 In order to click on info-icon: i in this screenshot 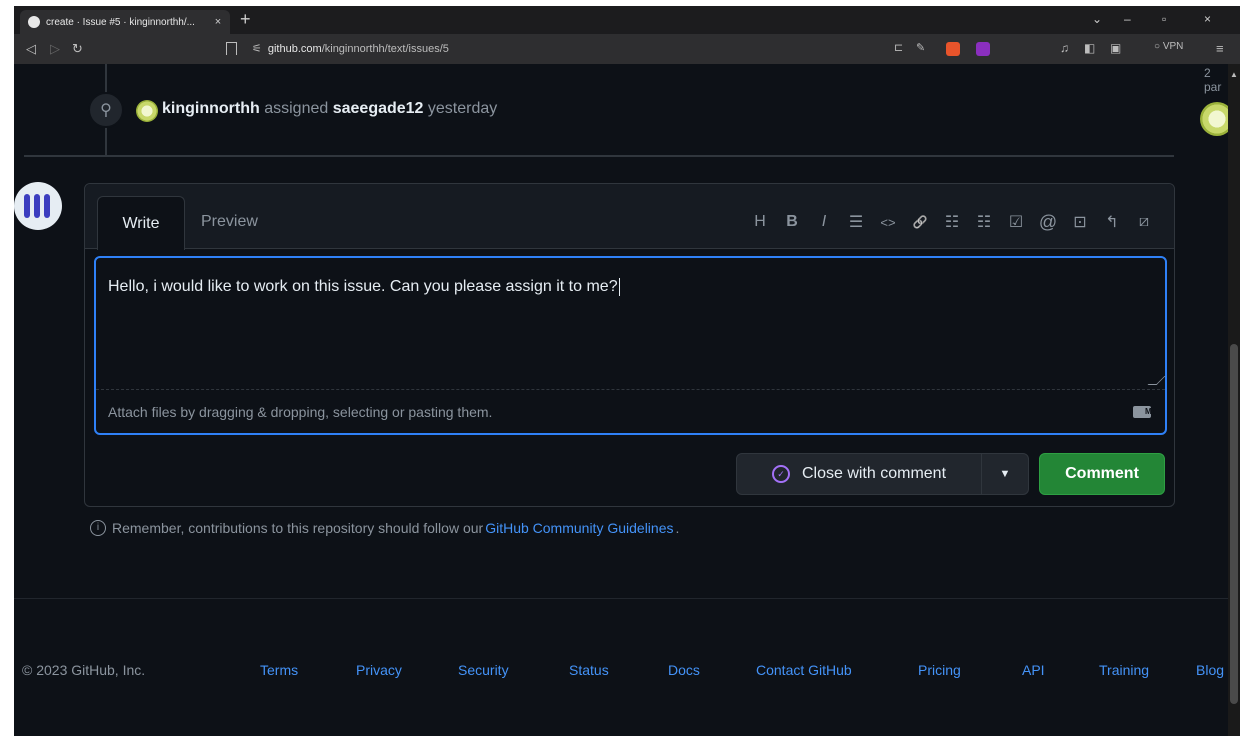, I will do `click(98, 528)`.